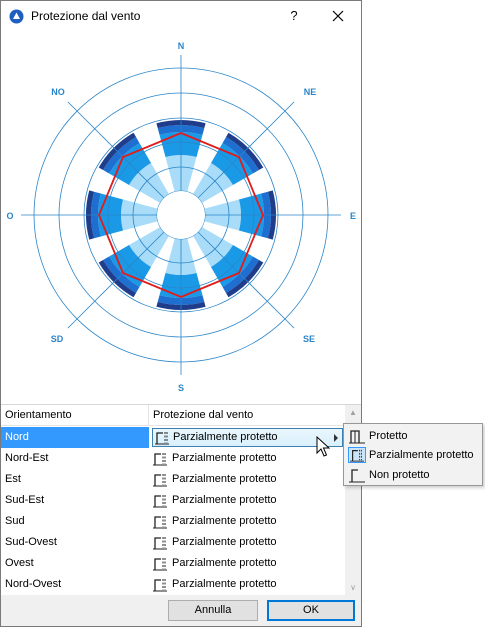 The height and width of the screenshot is (627, 485). I want to click on close-button, so click(338, 16).